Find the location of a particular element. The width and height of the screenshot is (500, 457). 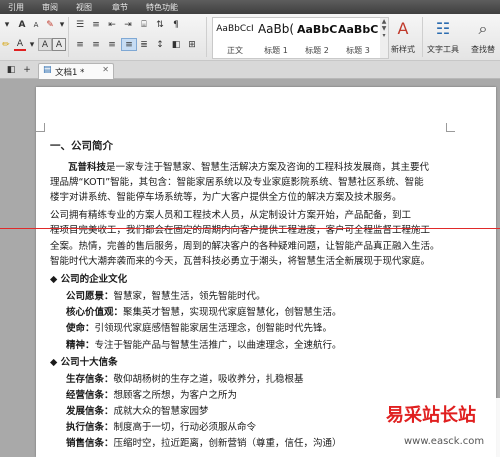

line-text: 是一家专注于智慧家、智慧生活解决方案及咨询的工程科技发展商，其主要代 is located at coordinates (268, 167).